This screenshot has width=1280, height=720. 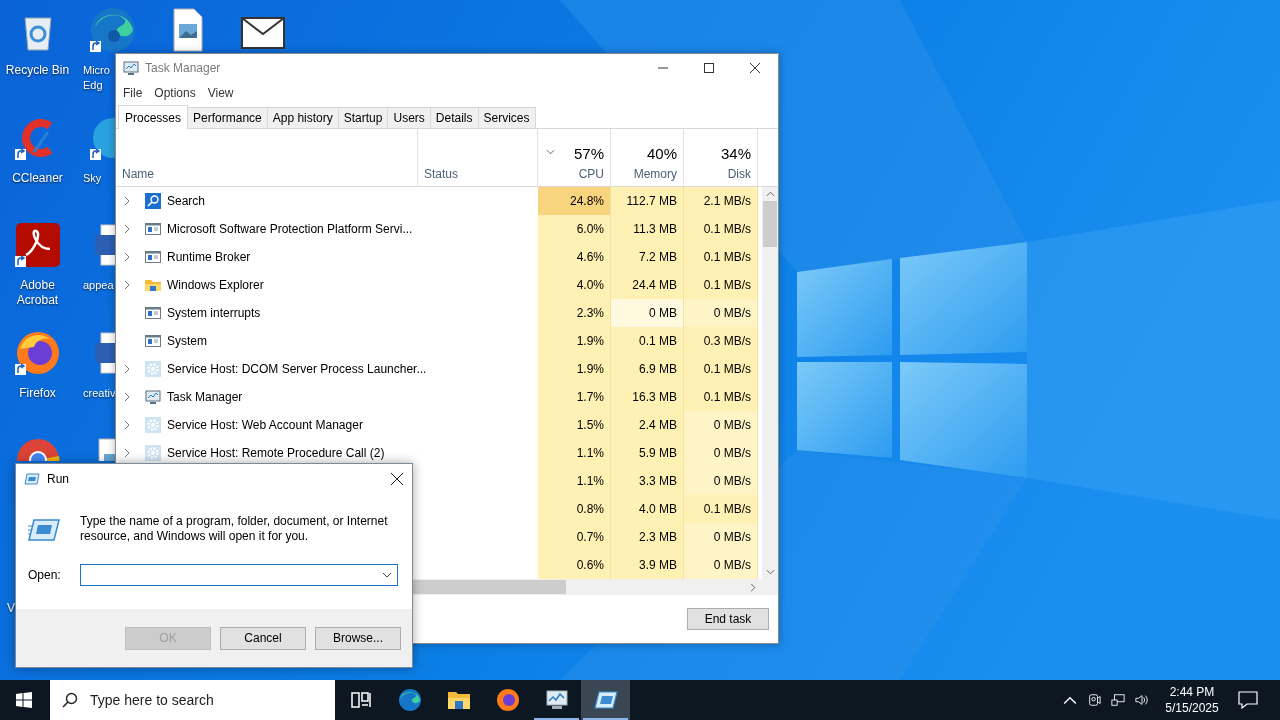 What do you see at coordinates (647, 397) in the screenshot?
I see `table-cell: 16.3 MB` at bounding box center [647, 397].